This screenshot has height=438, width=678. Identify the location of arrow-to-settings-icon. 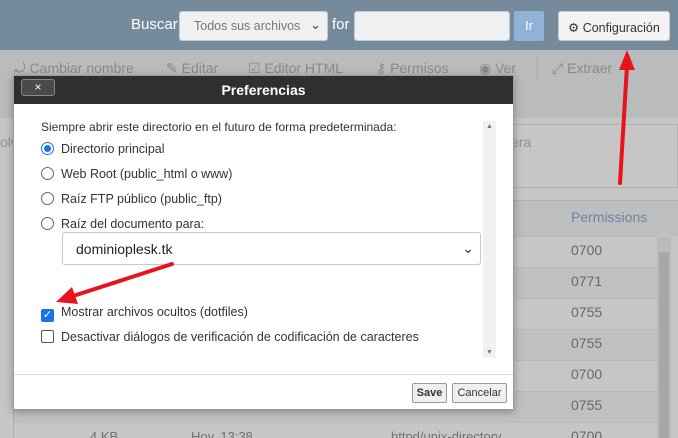
(626, 117).